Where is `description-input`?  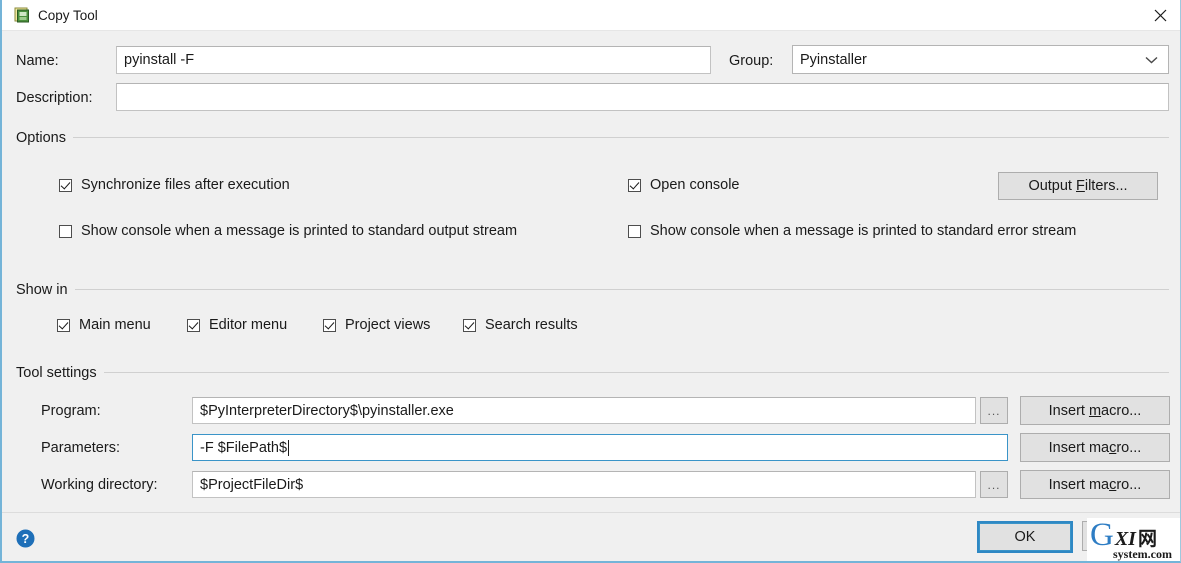 description-input is located at coordinates (642, 97).